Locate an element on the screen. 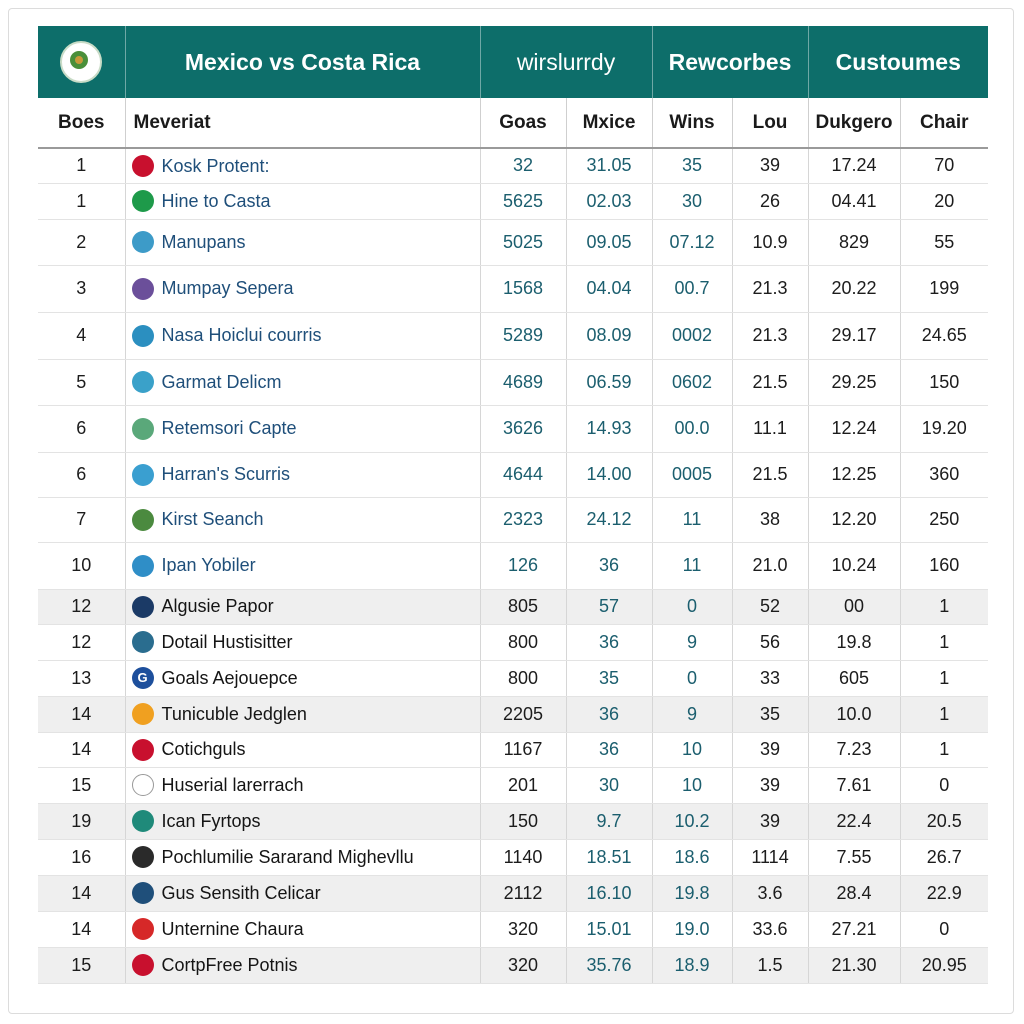 This screenshot has height=1024, width=1024. mxice-cell: 9.7 is located at coordinates (609, 821).